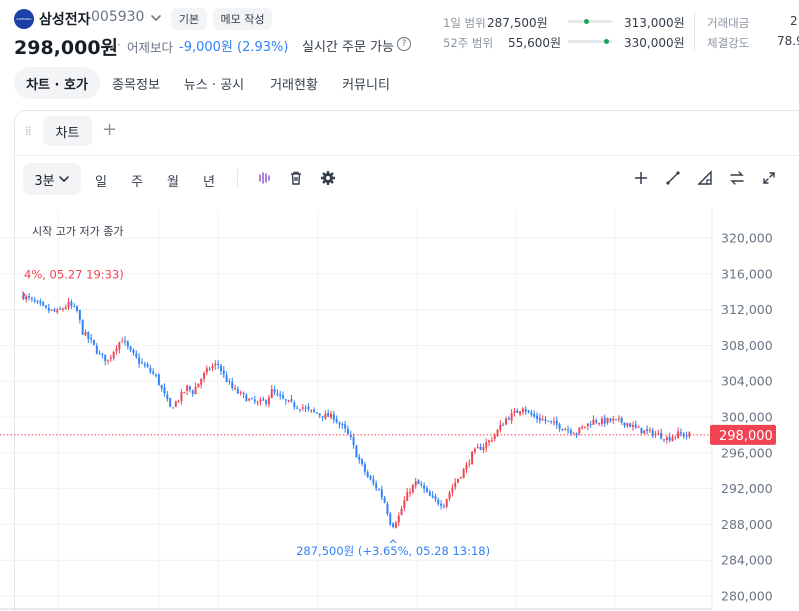  Describe the element at coordinates (209, 180) in the screenshot. I see `timeframe-year: 년` at that location.